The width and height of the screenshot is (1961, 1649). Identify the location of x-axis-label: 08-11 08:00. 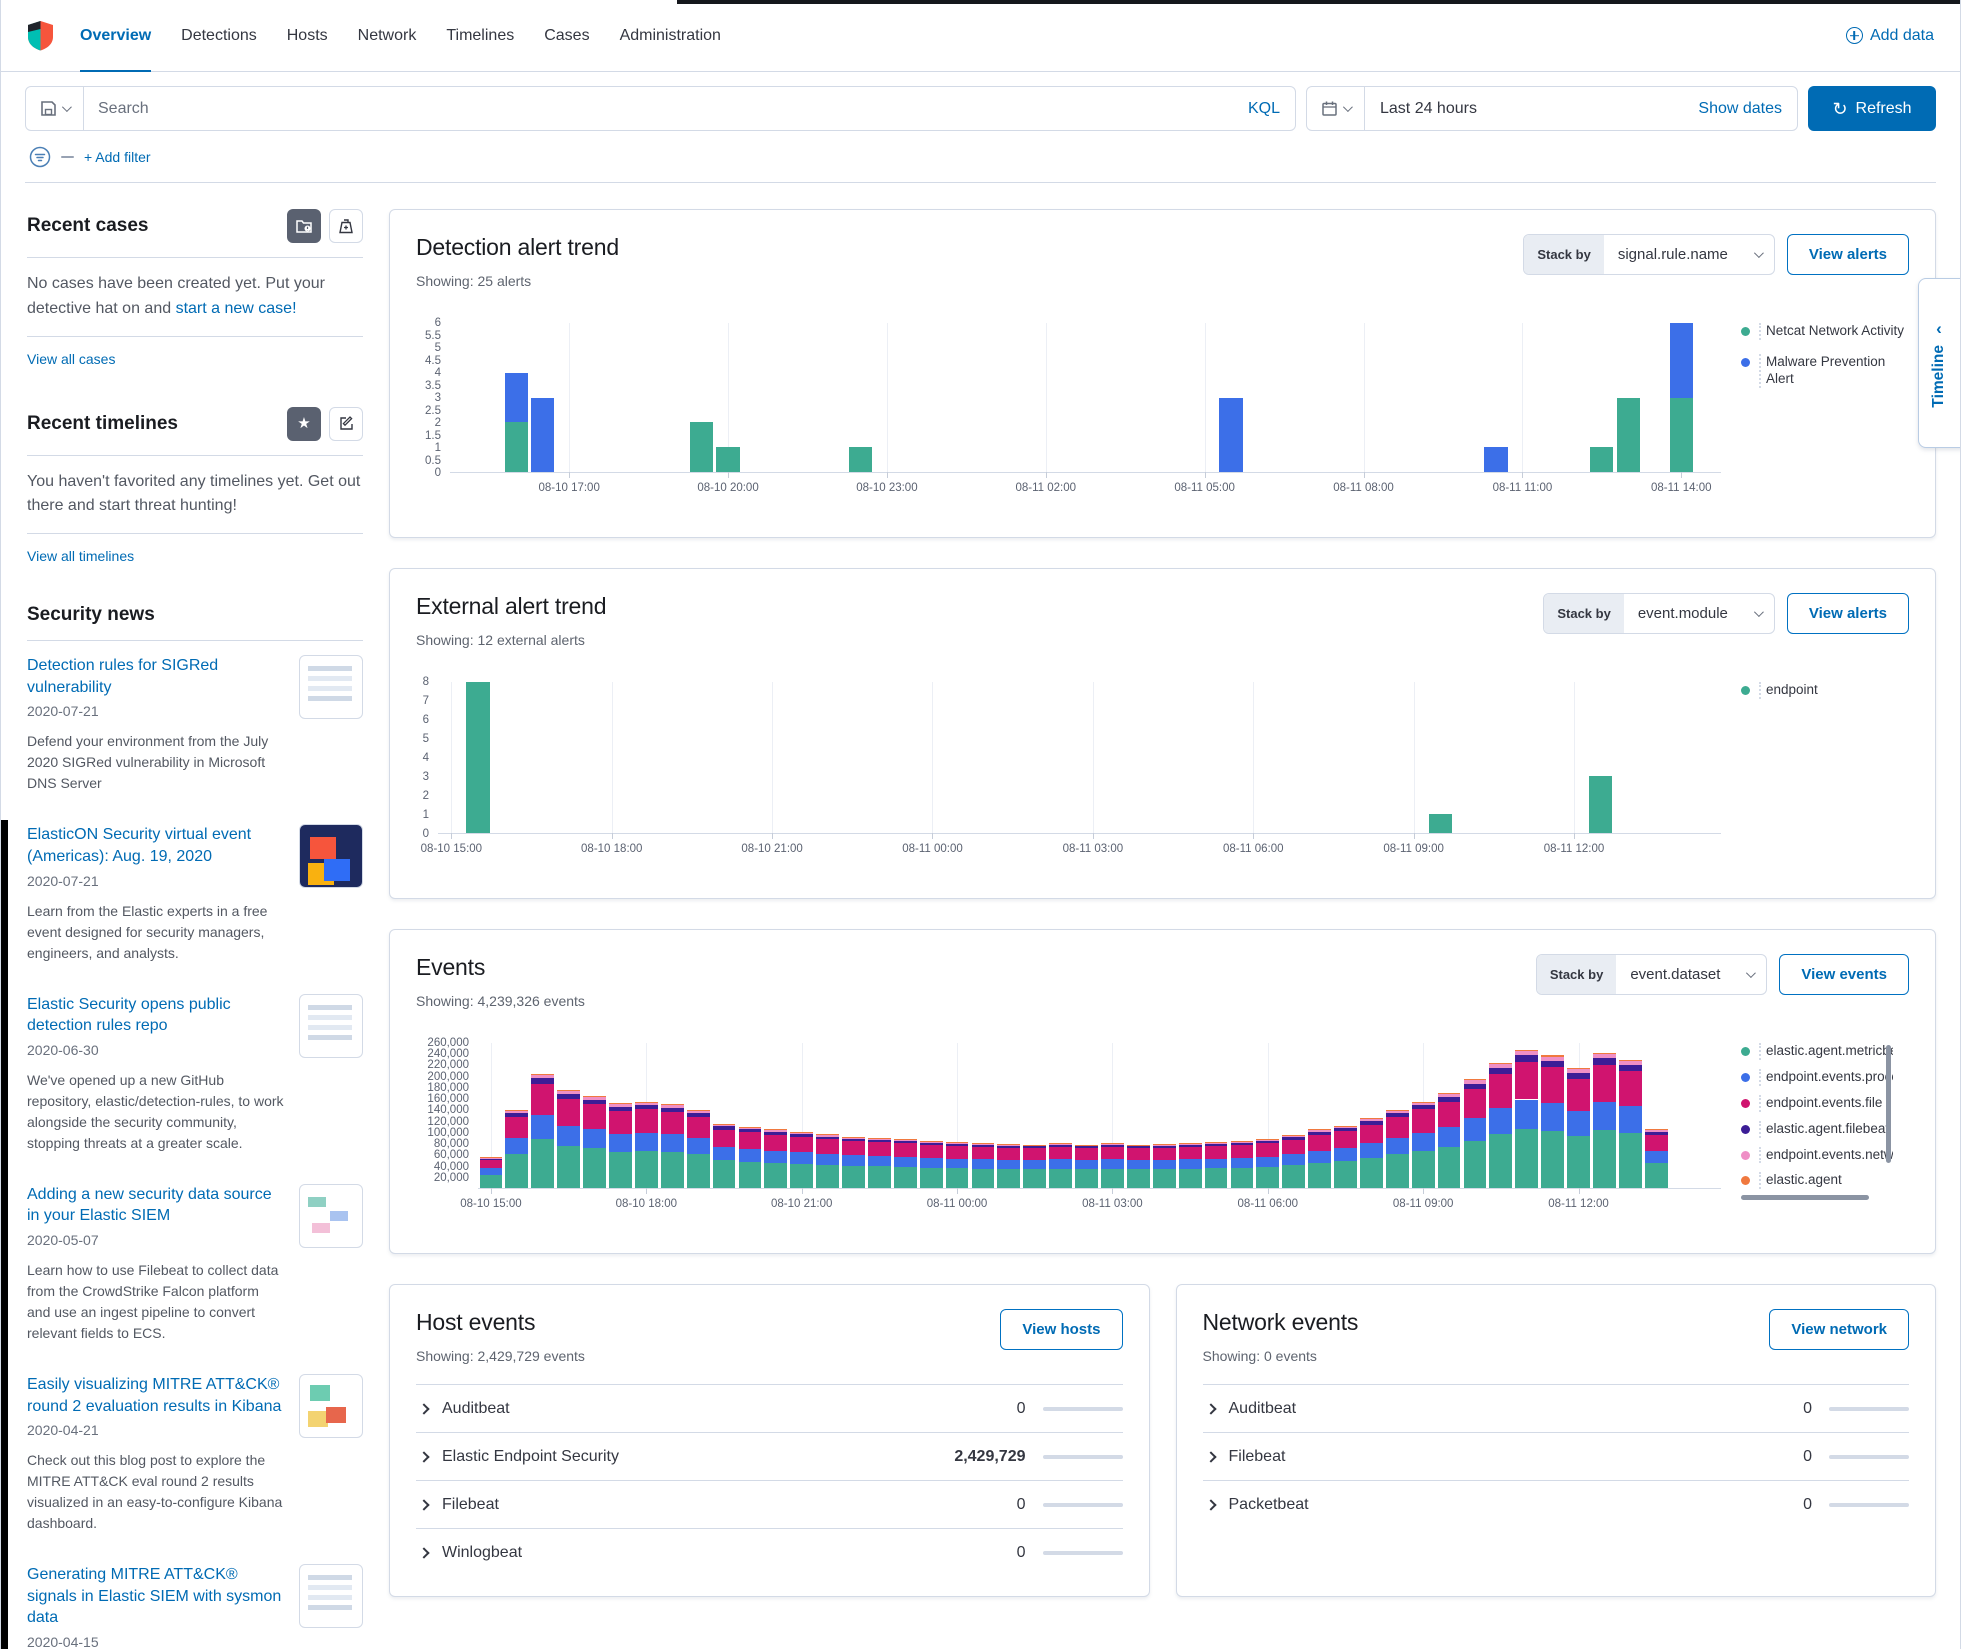
(1363, 488).